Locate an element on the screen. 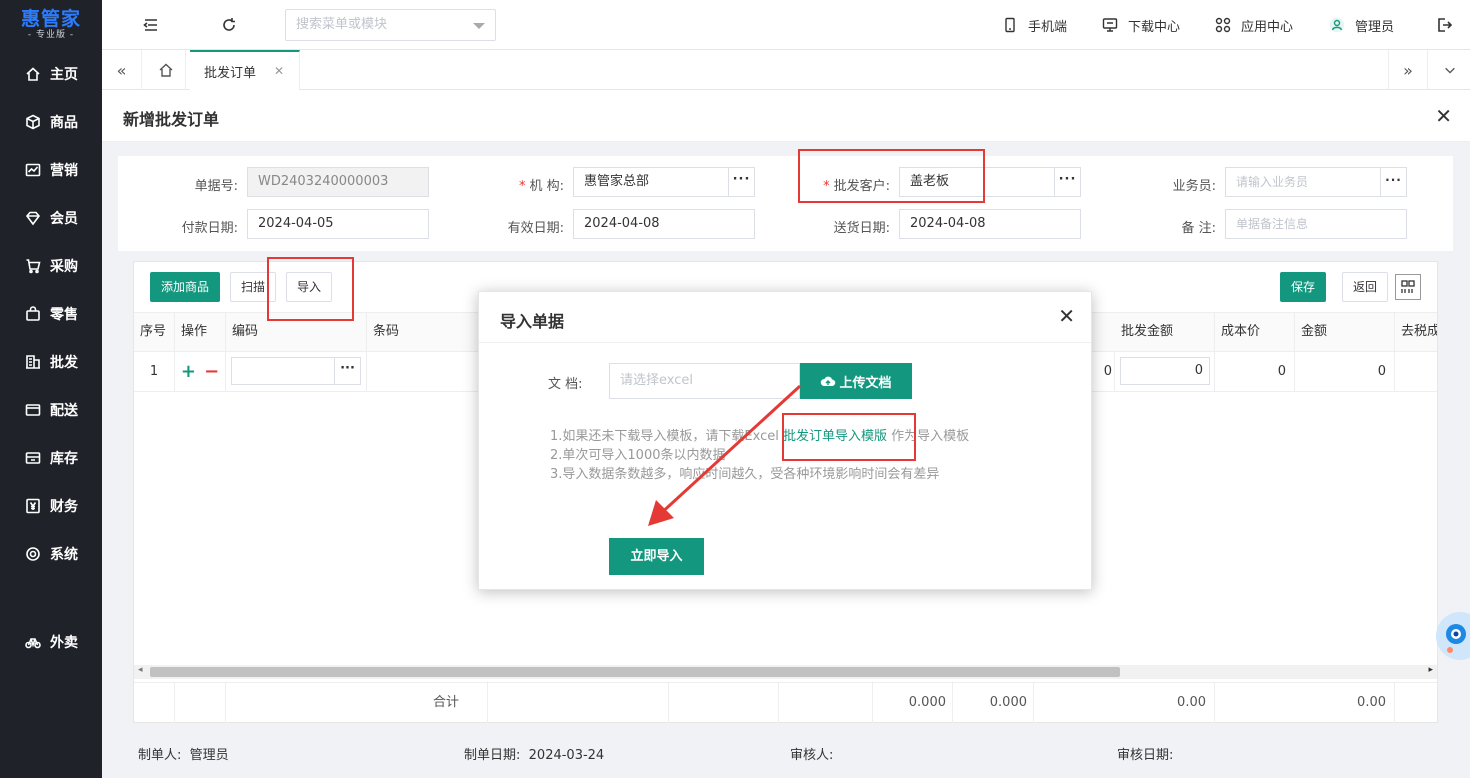  add-row-icon: + is located at coordinates (188, 371).